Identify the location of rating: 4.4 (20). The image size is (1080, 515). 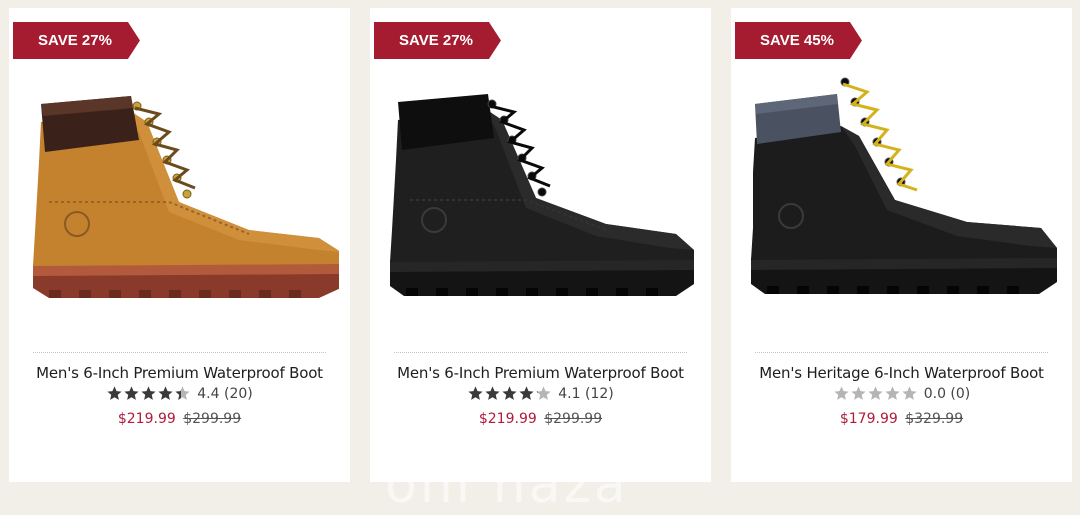
(179, 393).